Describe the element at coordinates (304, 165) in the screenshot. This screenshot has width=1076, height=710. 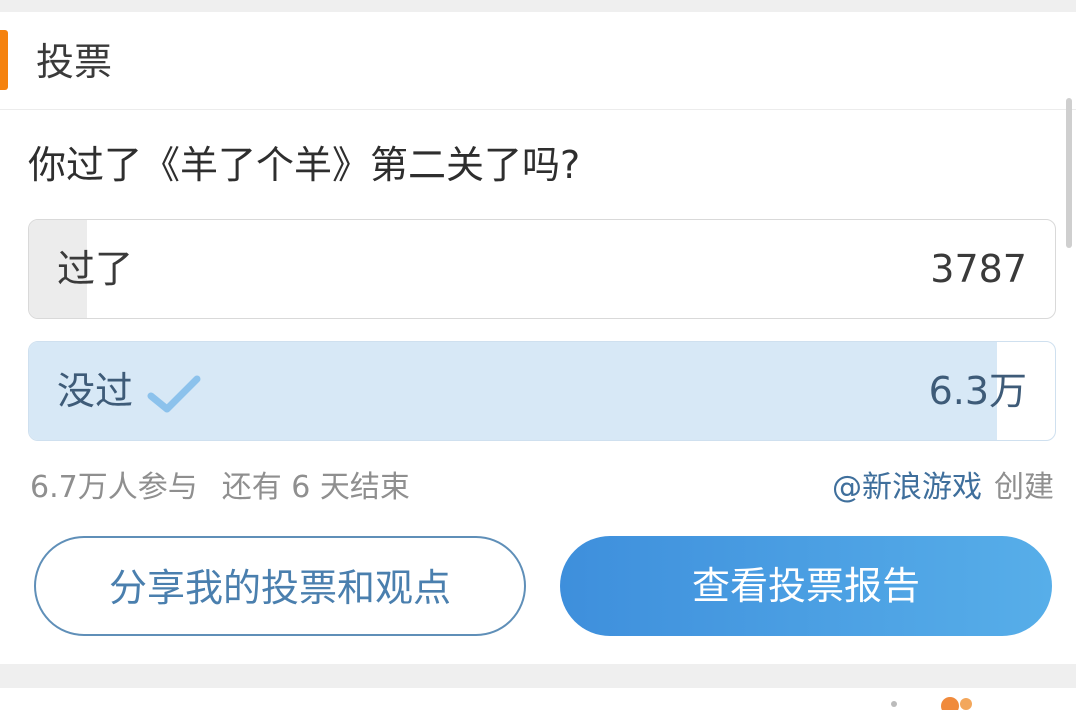
I see `poll-question: 你过了《羊了个羊》第二关了吗?` at that location.